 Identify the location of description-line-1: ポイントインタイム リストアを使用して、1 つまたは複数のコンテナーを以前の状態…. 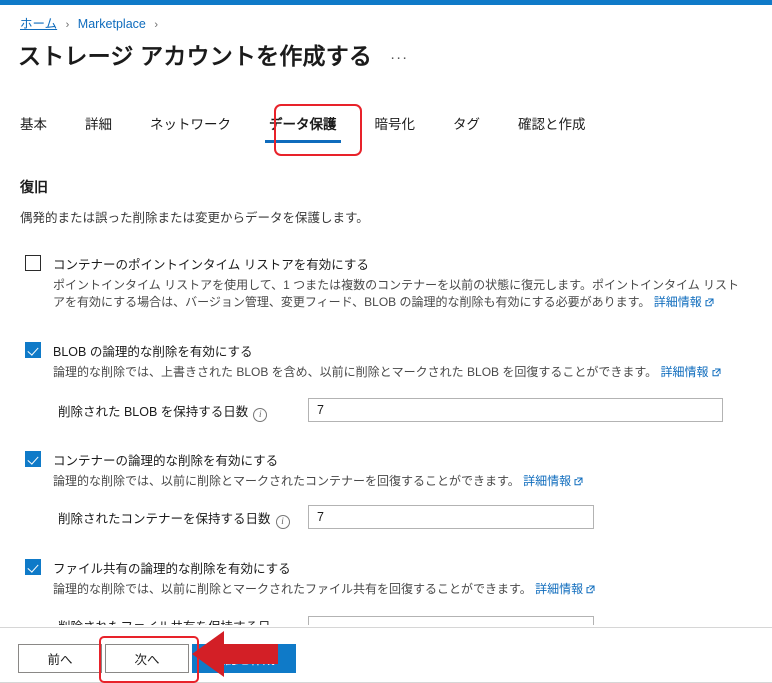
(396, 285).